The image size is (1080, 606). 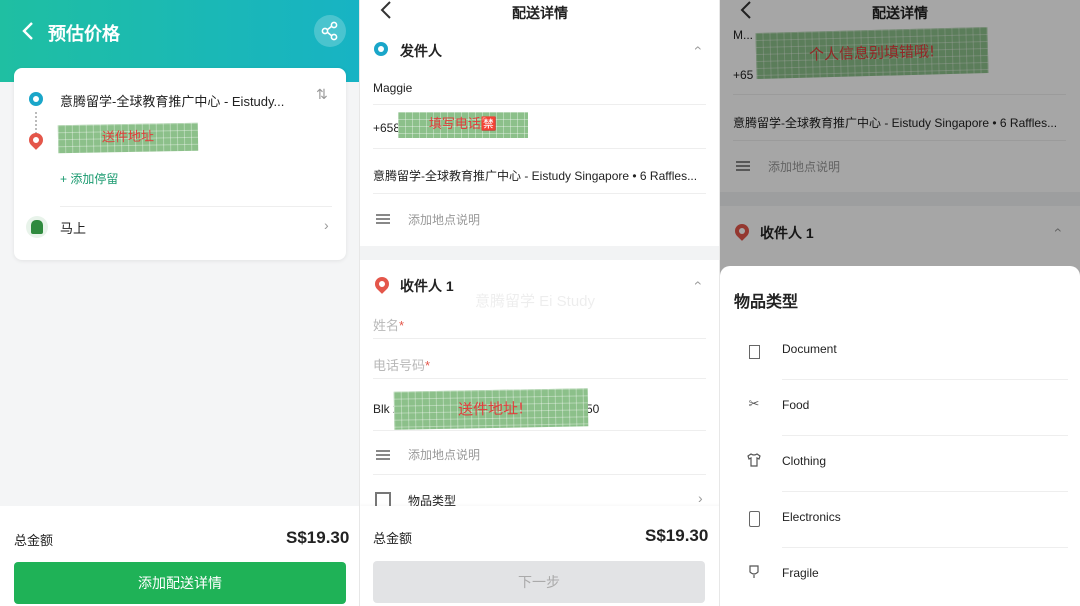 I want to click on nav-bar: 配送详情, so click(x=540, y=13).